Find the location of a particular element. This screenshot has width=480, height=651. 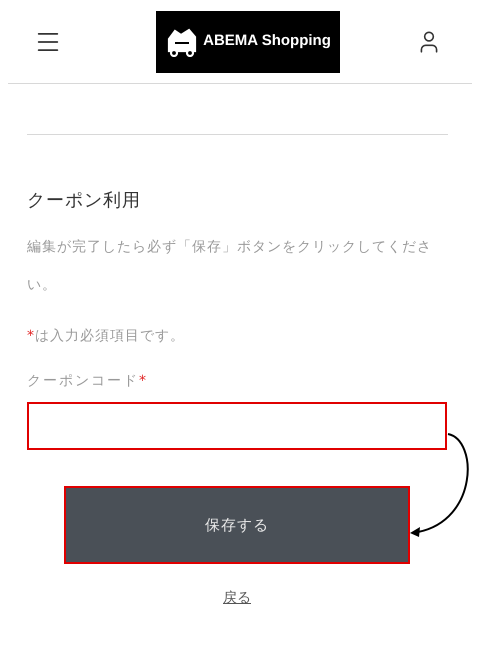

required-note: *は入力必須項目です。 is located at coordinates (106, 336).